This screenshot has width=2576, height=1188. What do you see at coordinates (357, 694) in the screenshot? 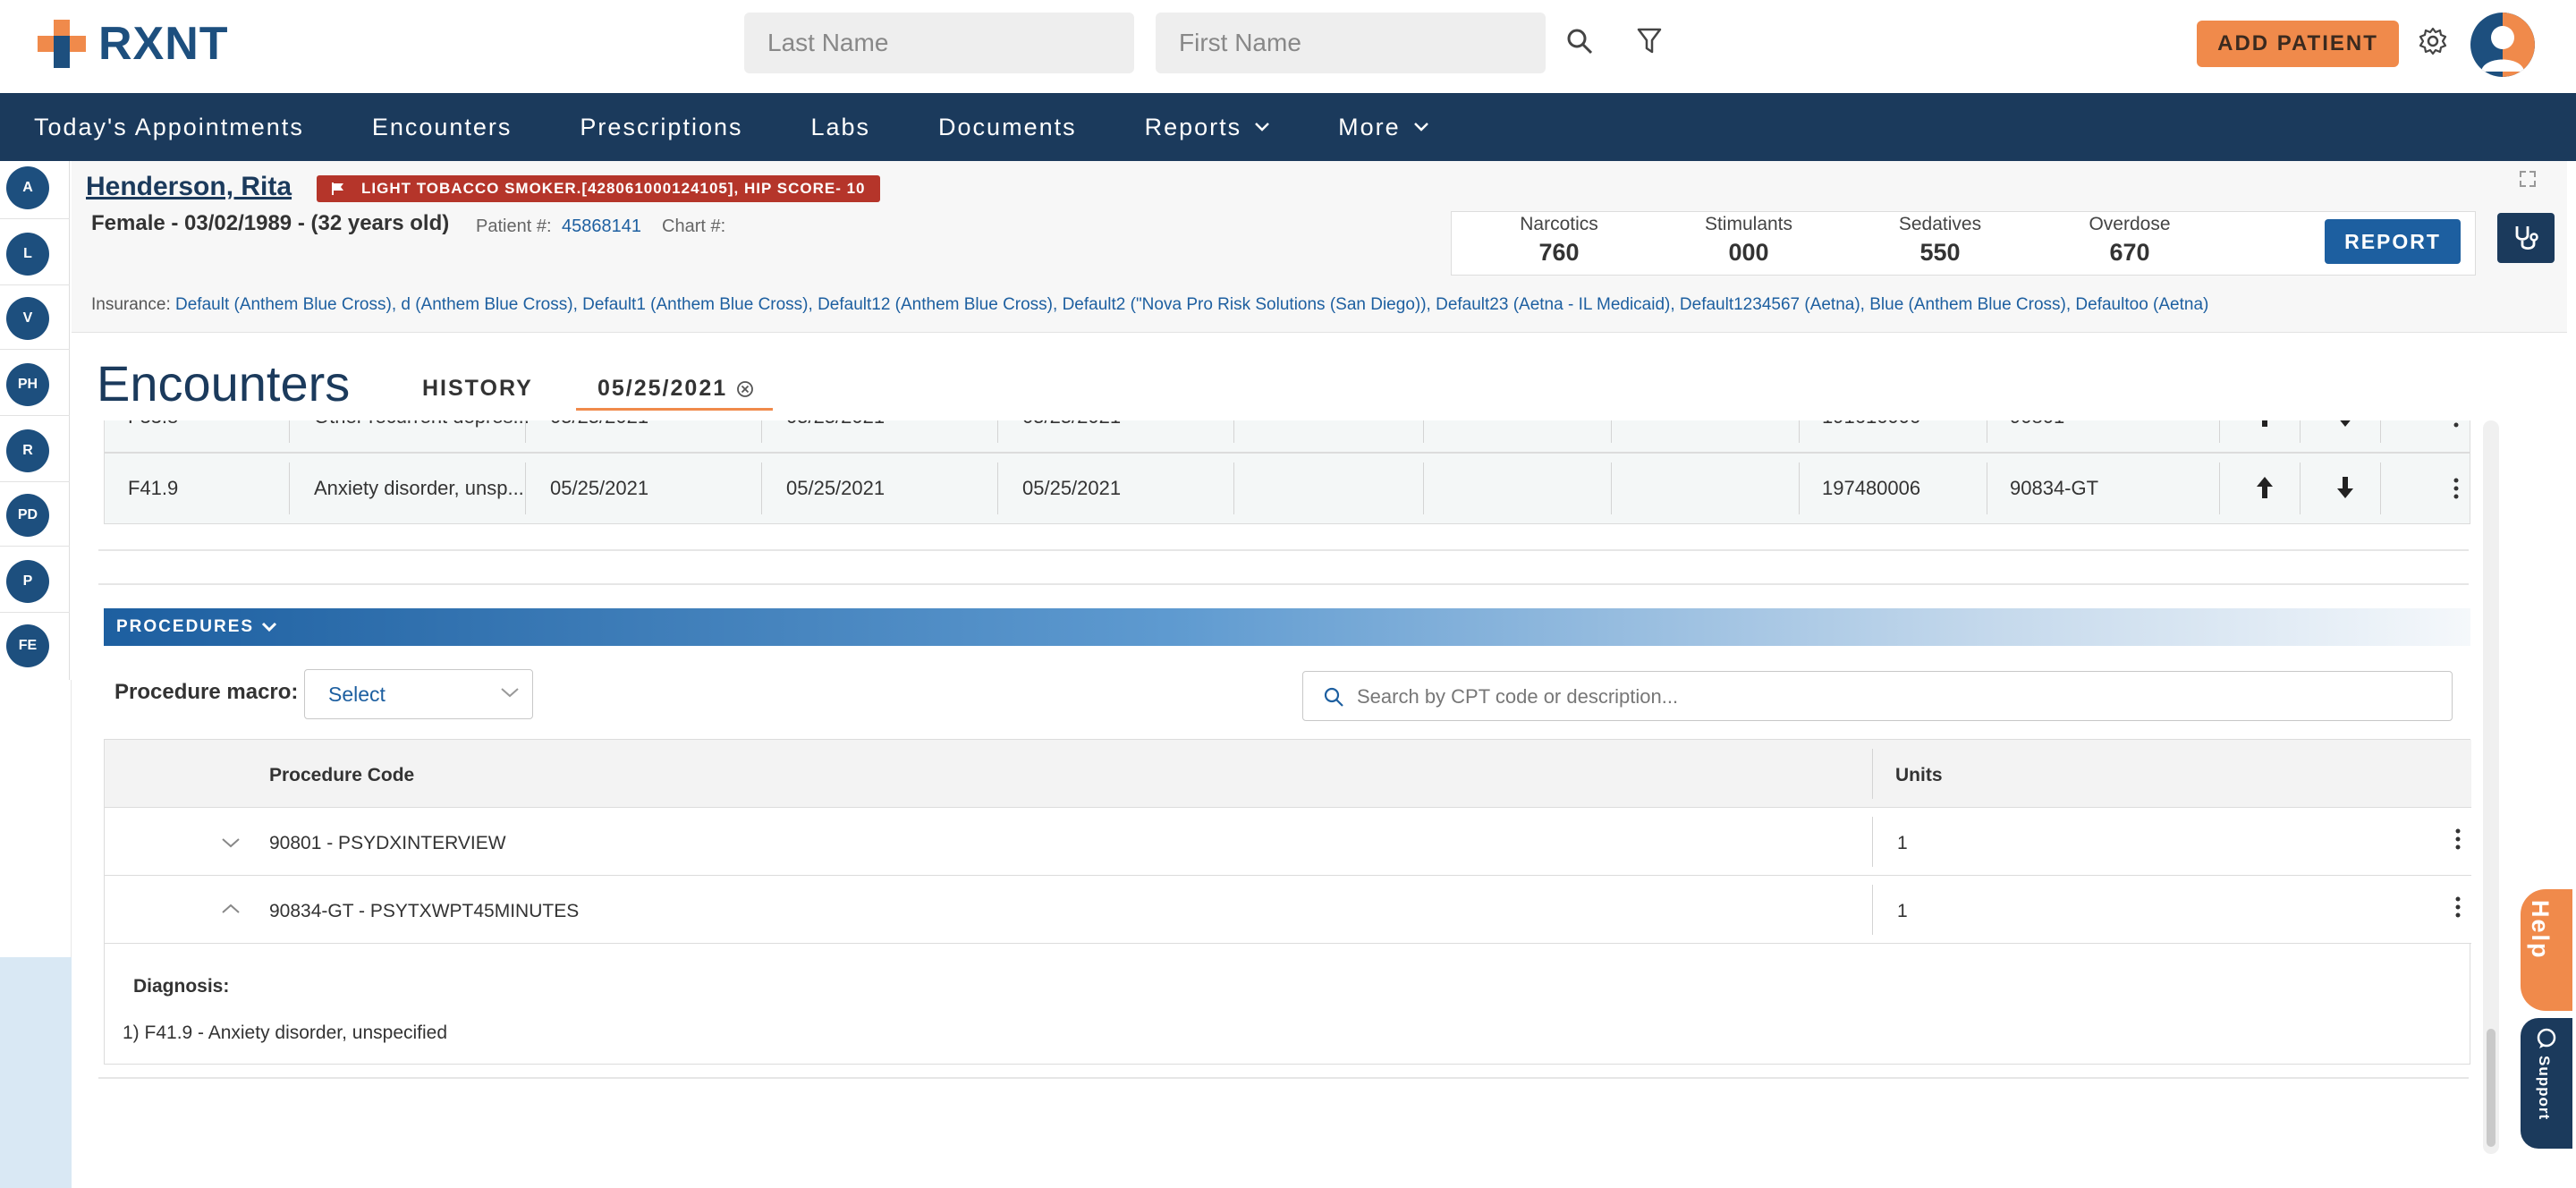
I see `select-value: Select` at bounding box center [357, 694].